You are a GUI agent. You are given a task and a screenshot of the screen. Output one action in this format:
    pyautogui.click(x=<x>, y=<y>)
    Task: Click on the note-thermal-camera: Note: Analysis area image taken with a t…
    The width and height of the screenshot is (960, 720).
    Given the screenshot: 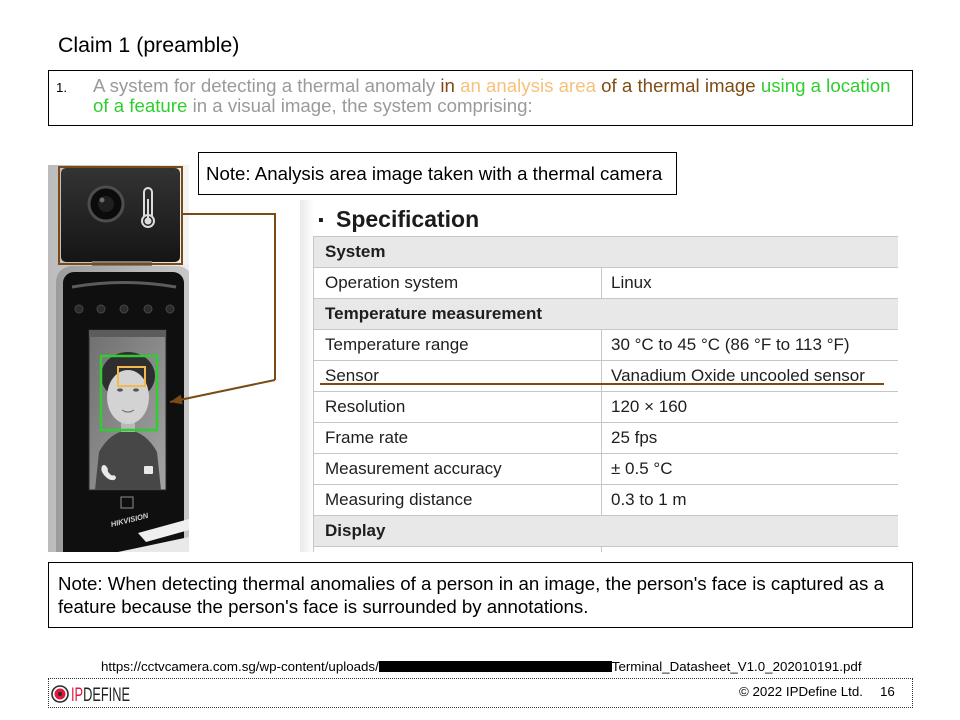 What is the action you would take?
    pyautogui.click(x=437, y=173)
    